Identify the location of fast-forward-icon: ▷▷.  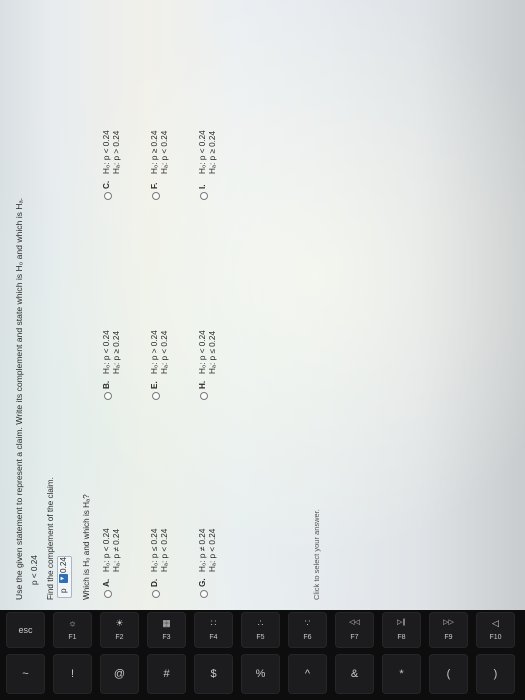
(448, 622).